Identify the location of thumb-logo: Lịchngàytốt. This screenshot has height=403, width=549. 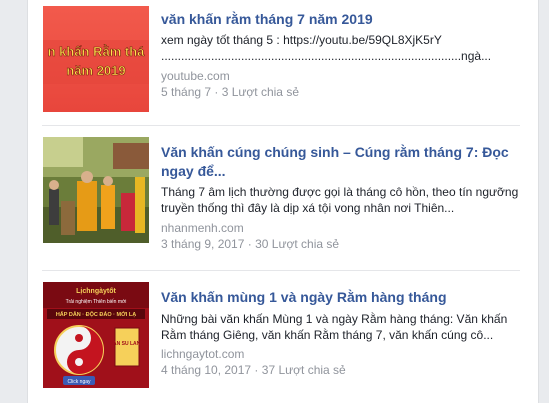
(96, 291).